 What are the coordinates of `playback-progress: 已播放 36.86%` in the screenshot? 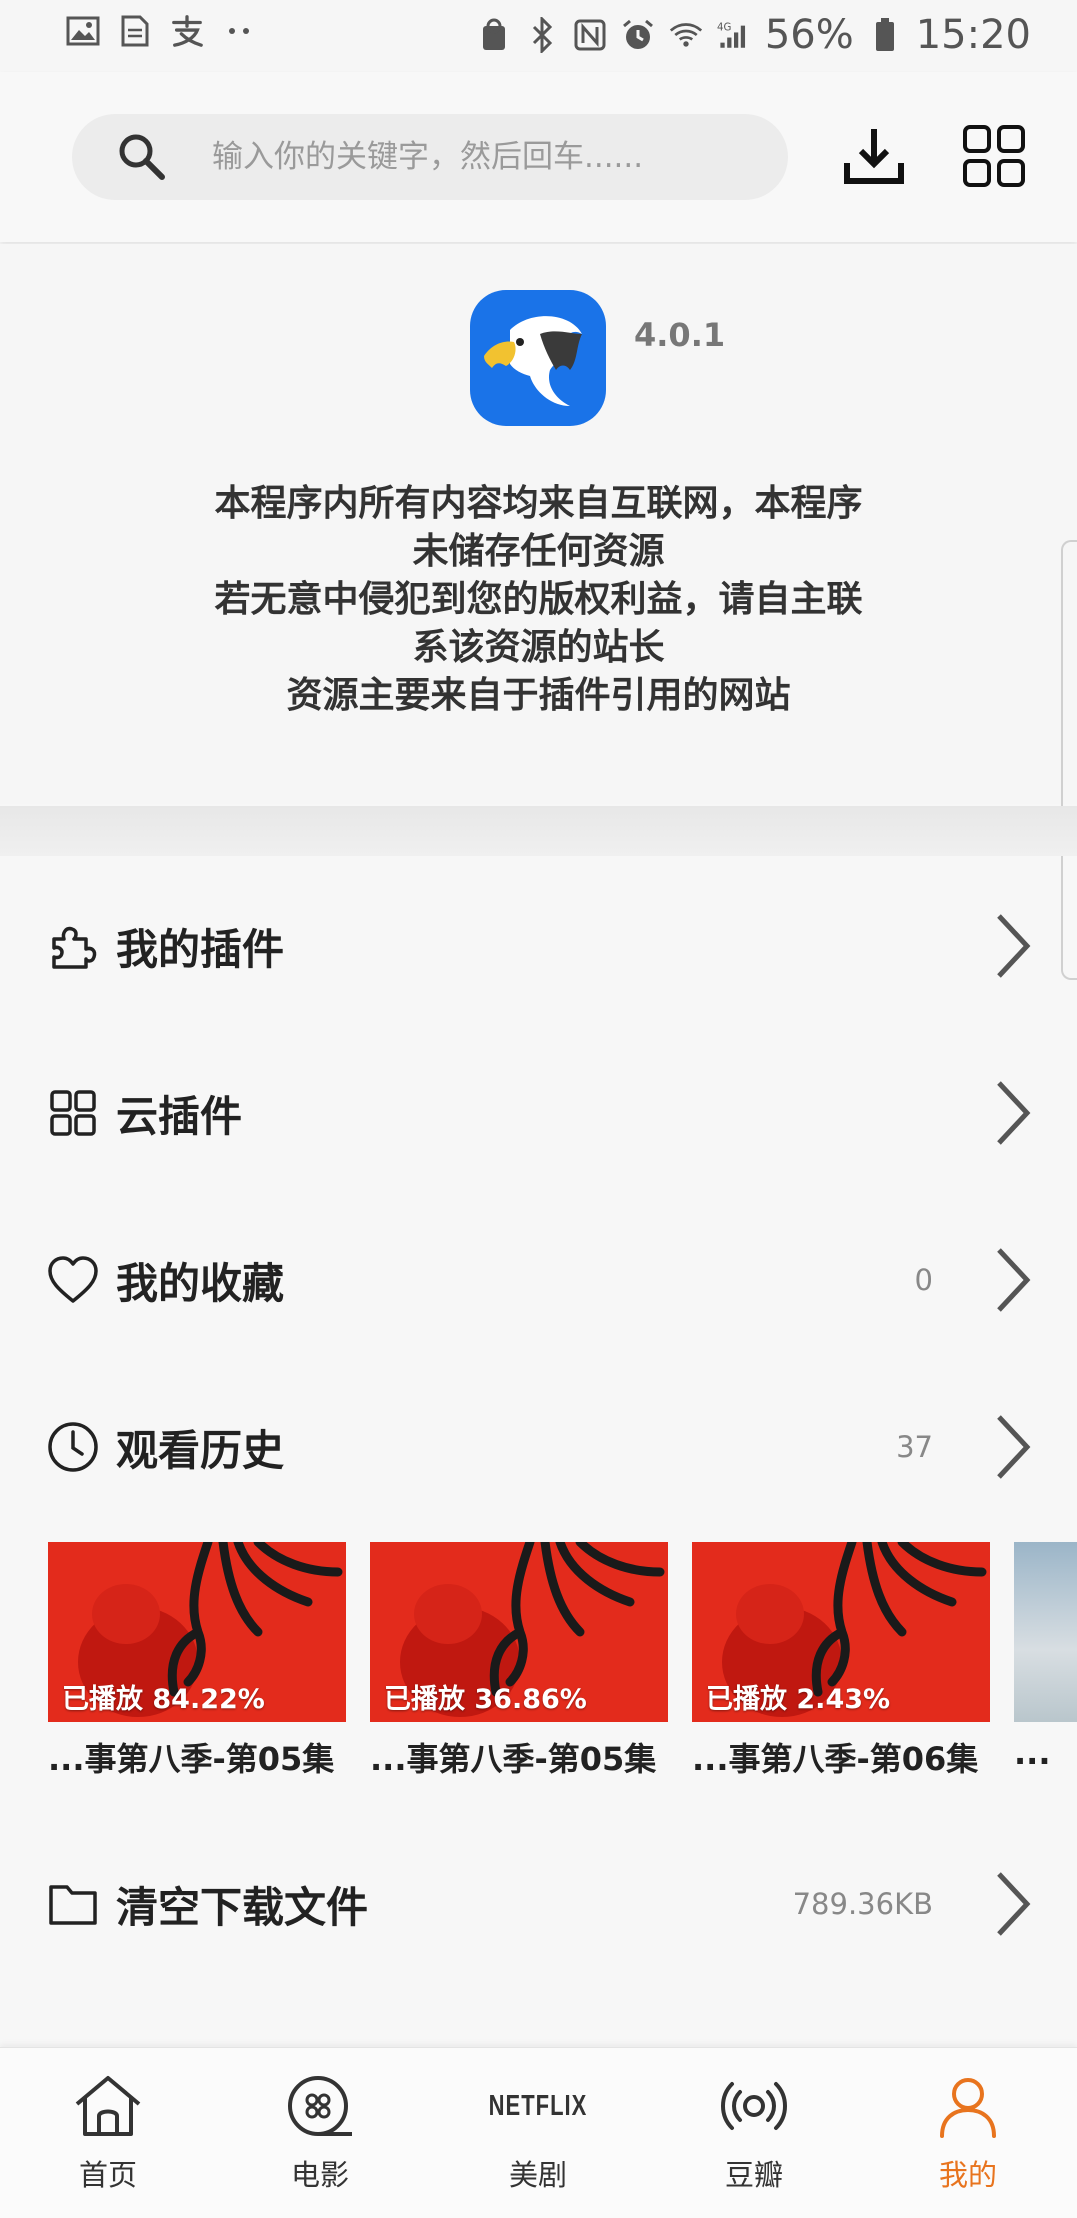 It's located at (485, 1699).